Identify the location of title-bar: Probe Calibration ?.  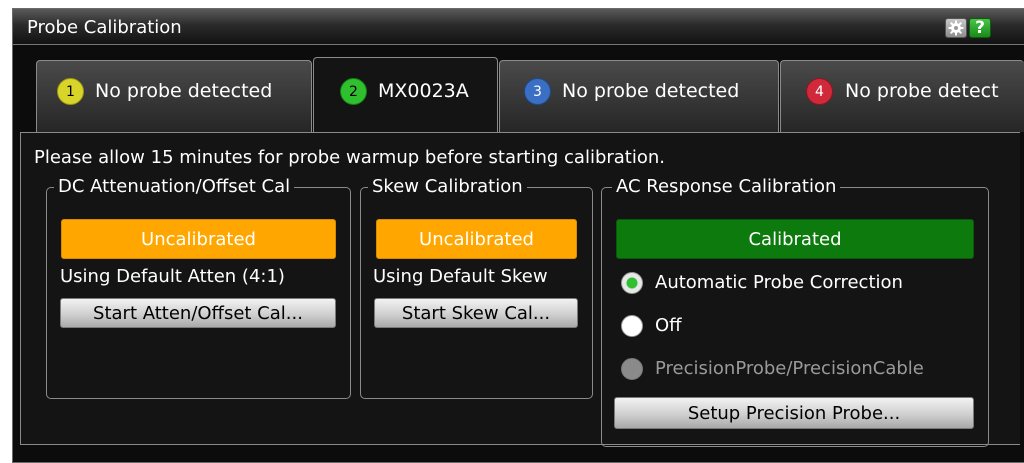
(518, 27).